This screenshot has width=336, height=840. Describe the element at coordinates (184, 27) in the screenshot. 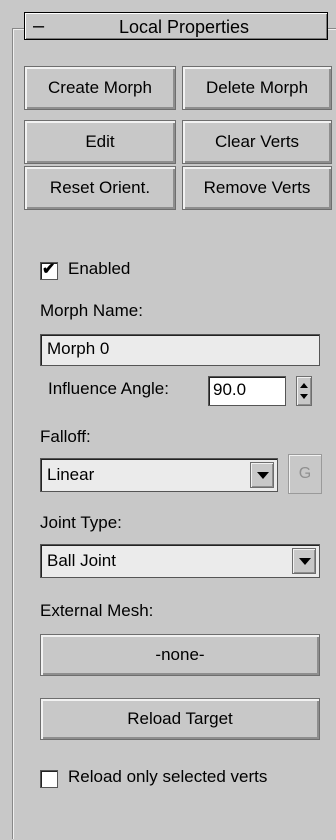

I see `rollout-title: Local Properties` at that location.